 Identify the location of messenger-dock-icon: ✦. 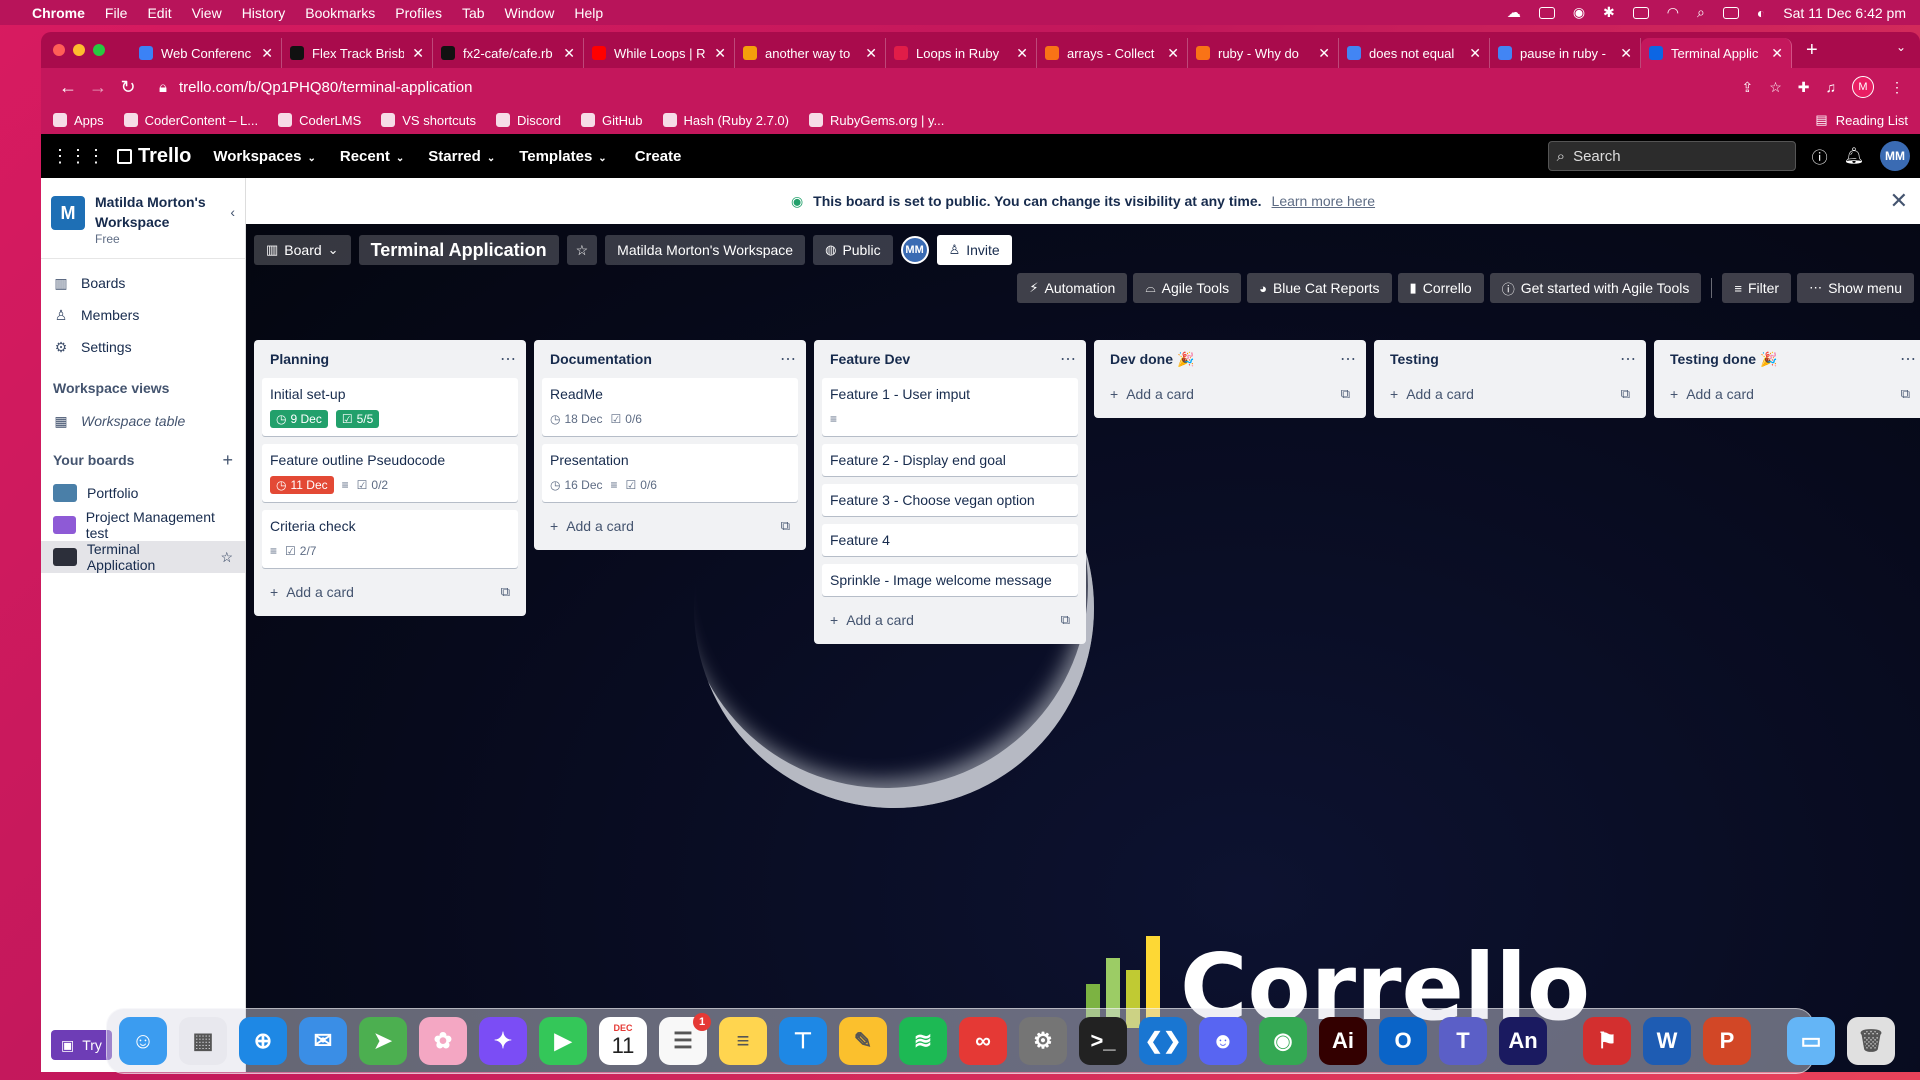
(503, 1041).